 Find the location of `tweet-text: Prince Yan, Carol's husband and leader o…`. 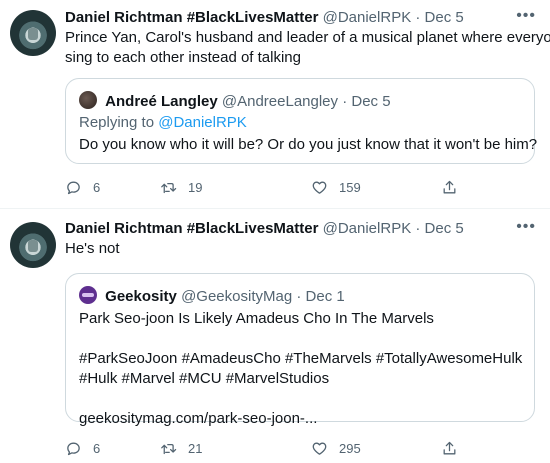

tweet-text: Prince Yan, Carol's husband and leader o… is located at coordinates (307, 48).